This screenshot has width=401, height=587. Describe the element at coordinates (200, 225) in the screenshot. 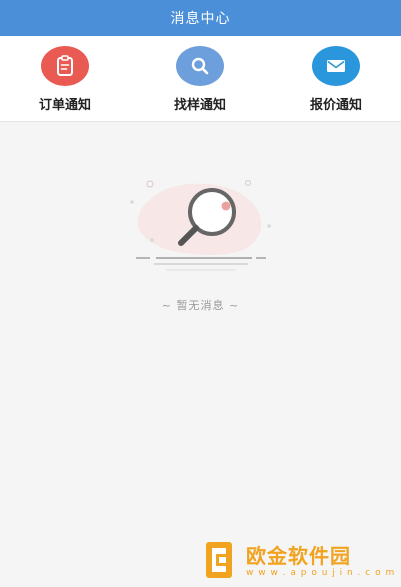

I see `magnifier-empty-icon` at that location.